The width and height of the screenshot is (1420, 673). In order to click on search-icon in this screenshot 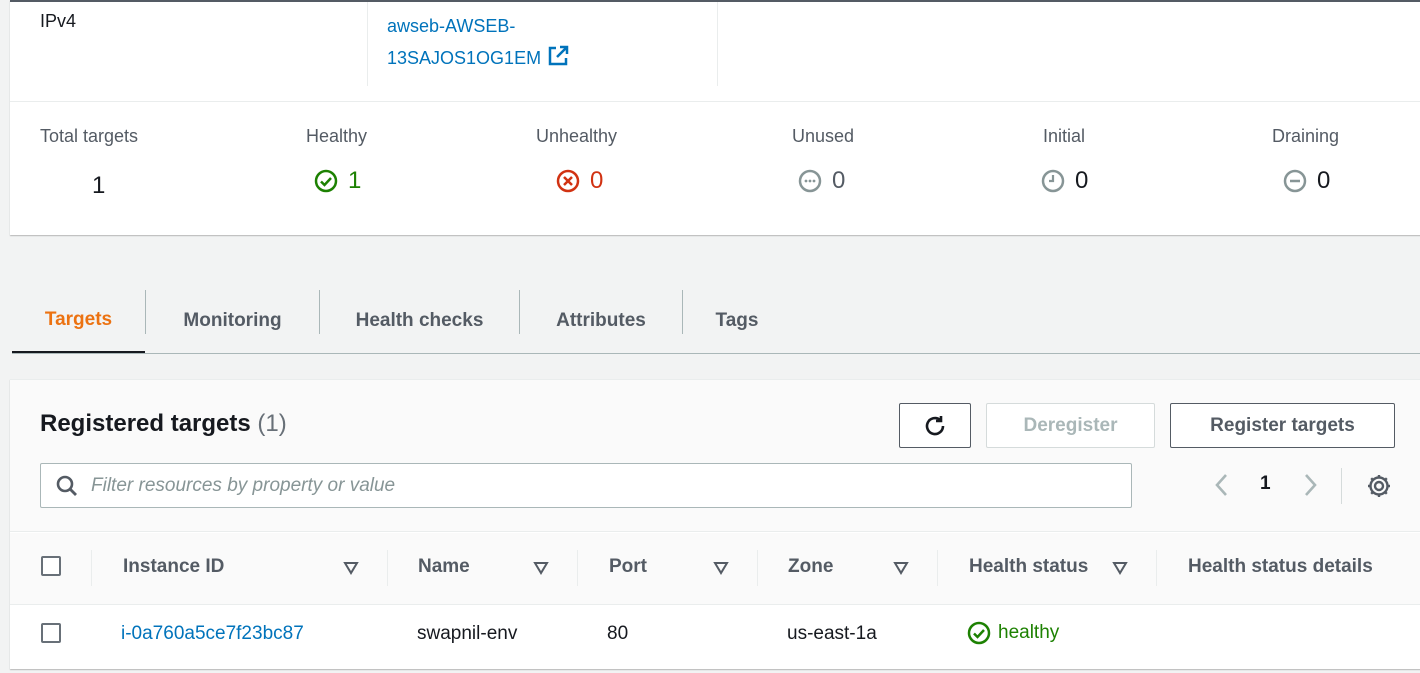, I will do `click(66, 485)`.